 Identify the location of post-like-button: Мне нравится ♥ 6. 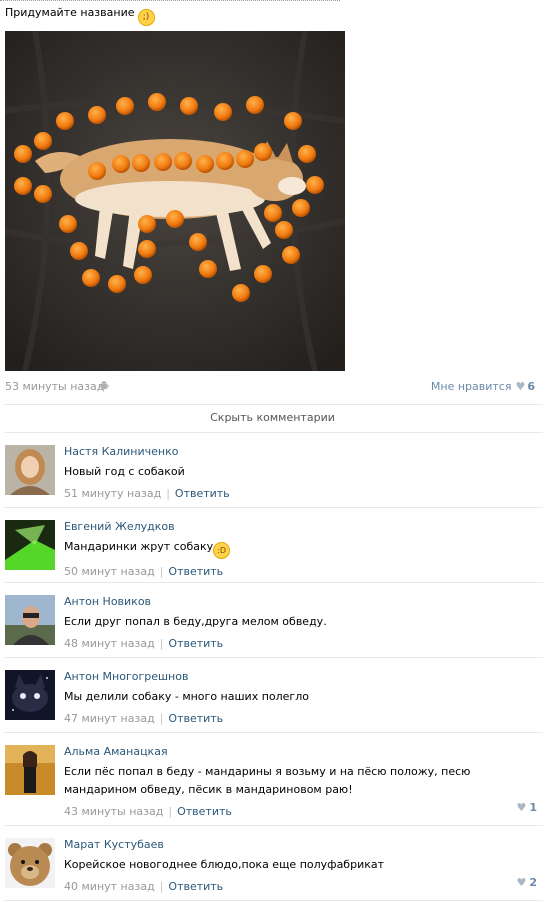
(483, 386).